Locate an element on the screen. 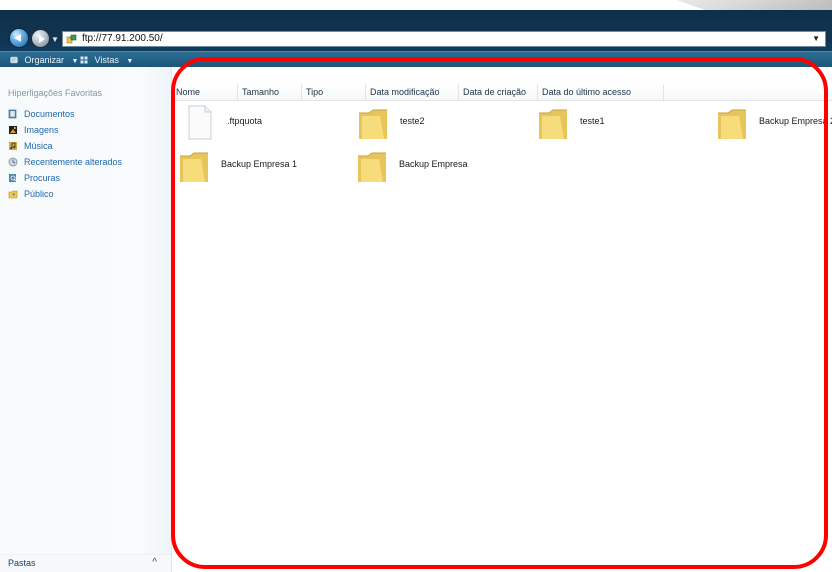  search-icon is located at coordinates (13, 178).